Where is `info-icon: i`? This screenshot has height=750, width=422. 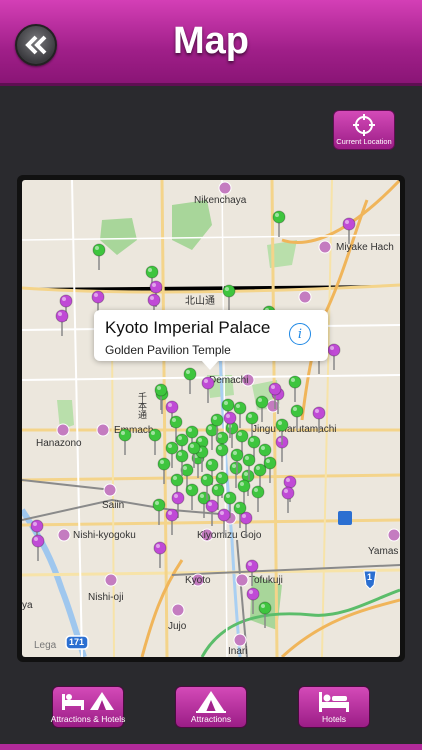 info-icon: i is located at coordinates (300, 334).